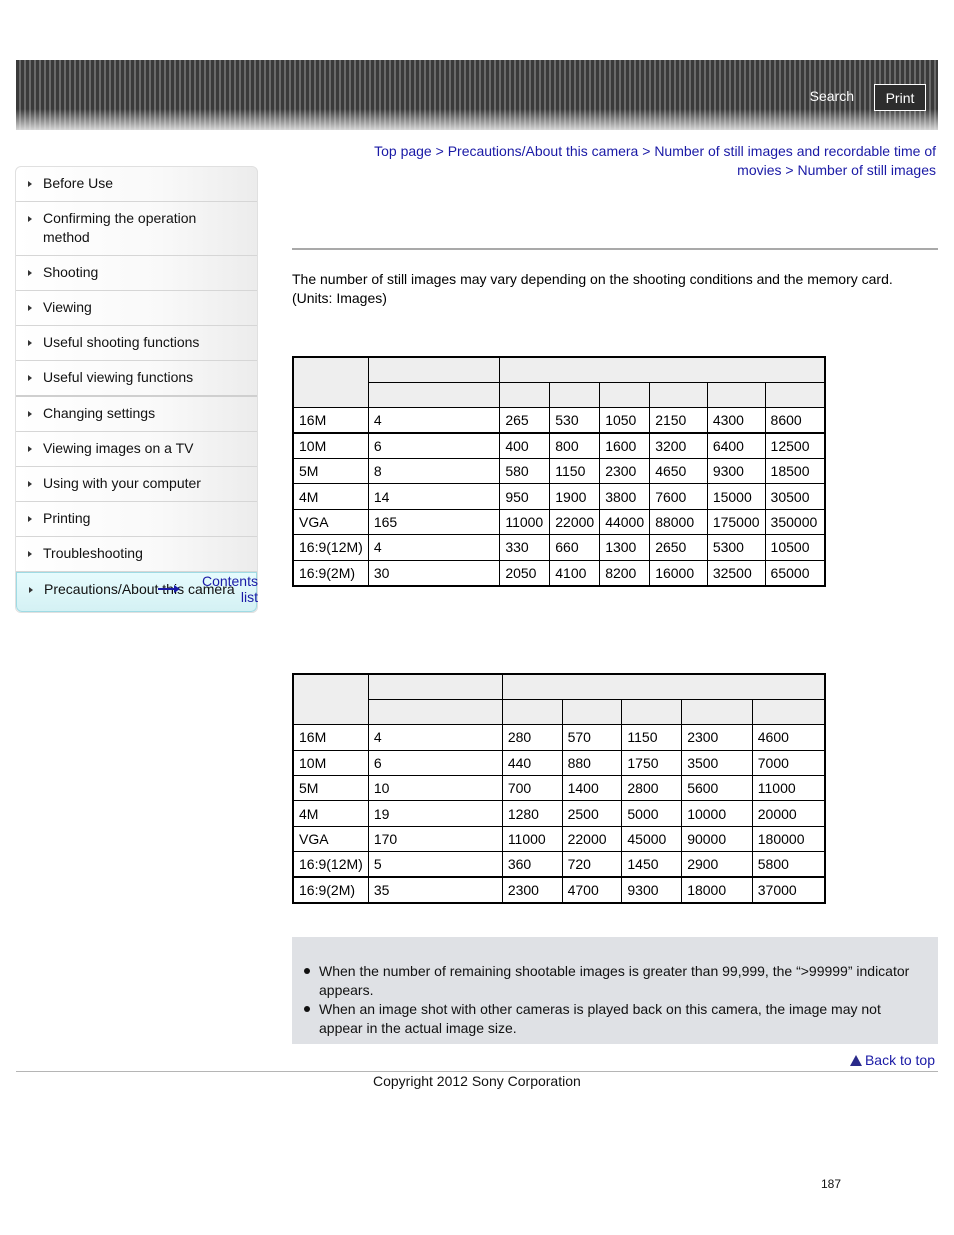 Image resolution: width=954 pixels, height=1235 pixels. What do you see at coordinates (592, 763) in the screenshot?
I see `value-cell: 880` at bounding box center [592, 763].